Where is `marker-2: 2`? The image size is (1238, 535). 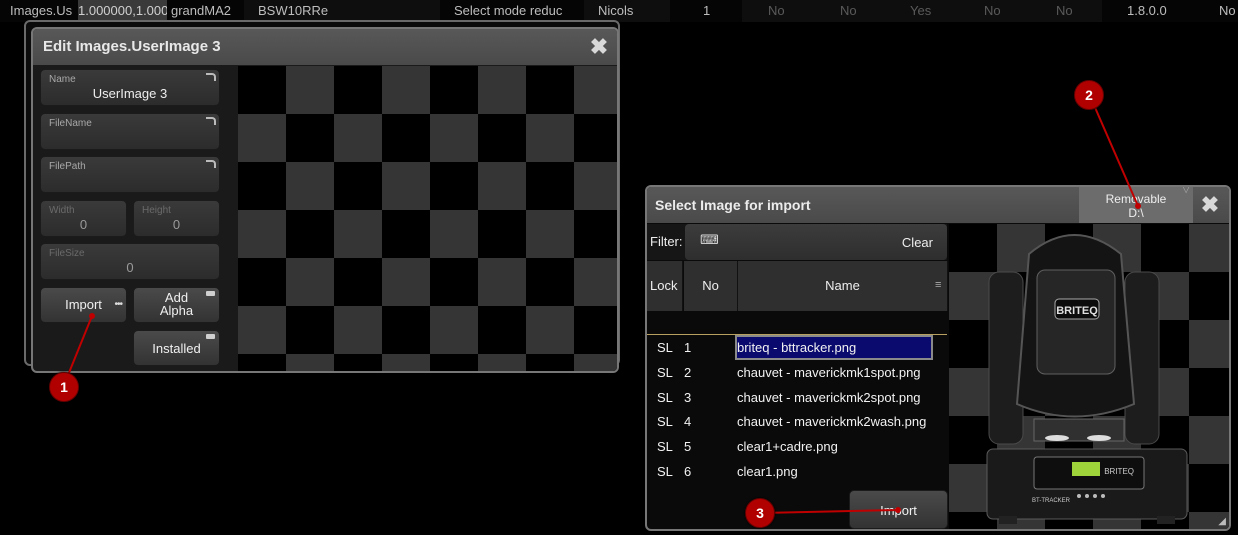 marker-2: 2 is located at coordinates (1089, 95).